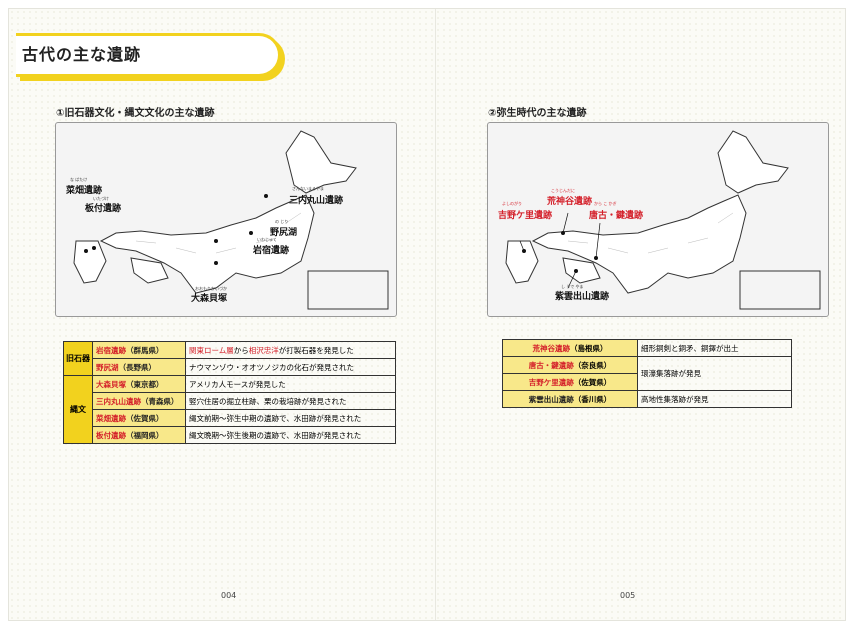  I want to click on site-pref: （長野県）, so click(137, 367).